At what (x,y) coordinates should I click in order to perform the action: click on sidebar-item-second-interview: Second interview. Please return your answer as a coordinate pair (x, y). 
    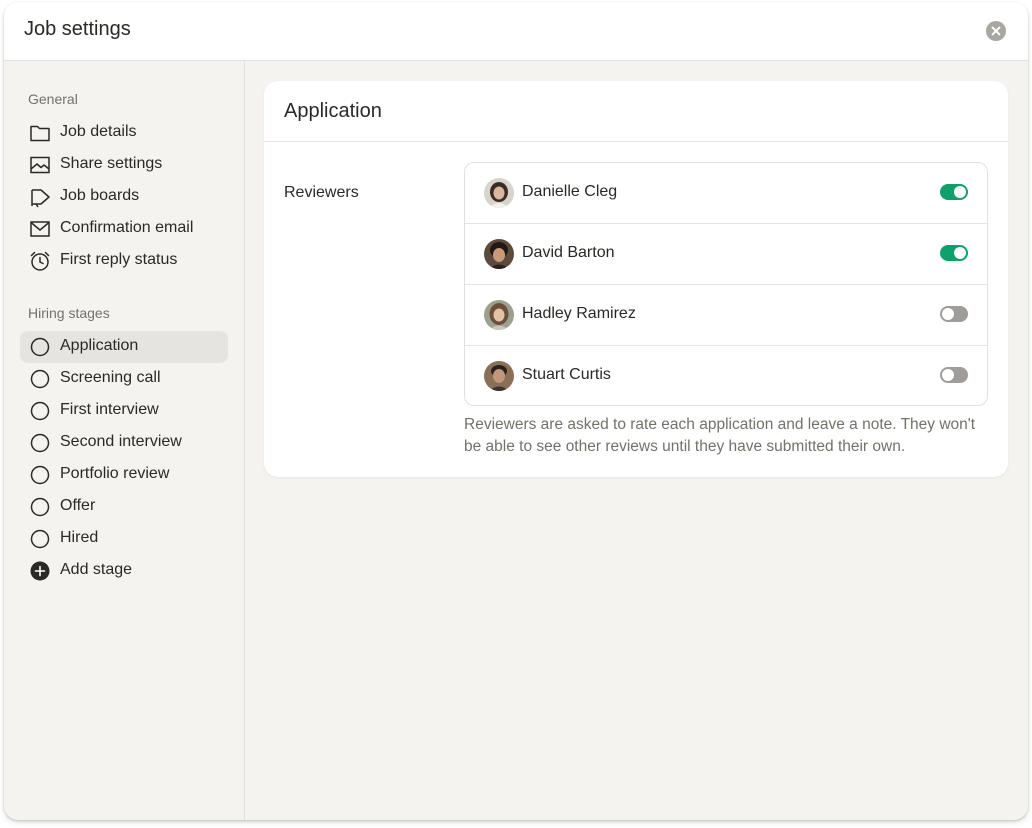
    Looking at the image, I should click on (124, 443).